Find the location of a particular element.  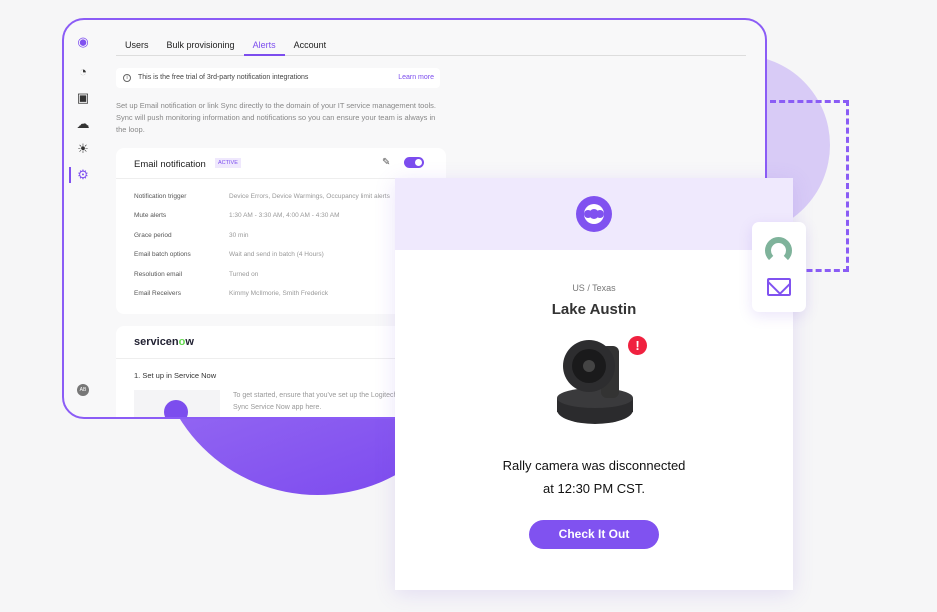

row-value: Wait and send in batch (4 Hours) is located at coordinates (276, 254).